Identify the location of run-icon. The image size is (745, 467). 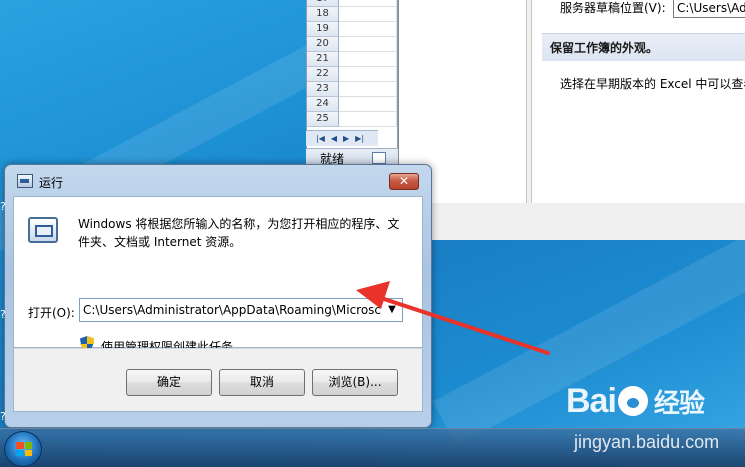
(43, 230).